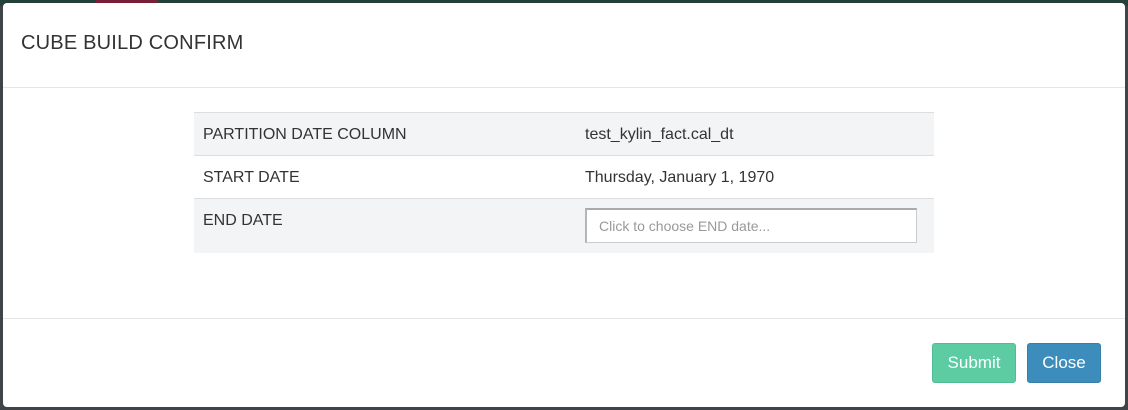 The height and width of the screenshot is (410, 1128). What do you see at coordinates (1064, 363) in the screenshot?
I see `close-button: Close` at bounding box center [1064, 363].